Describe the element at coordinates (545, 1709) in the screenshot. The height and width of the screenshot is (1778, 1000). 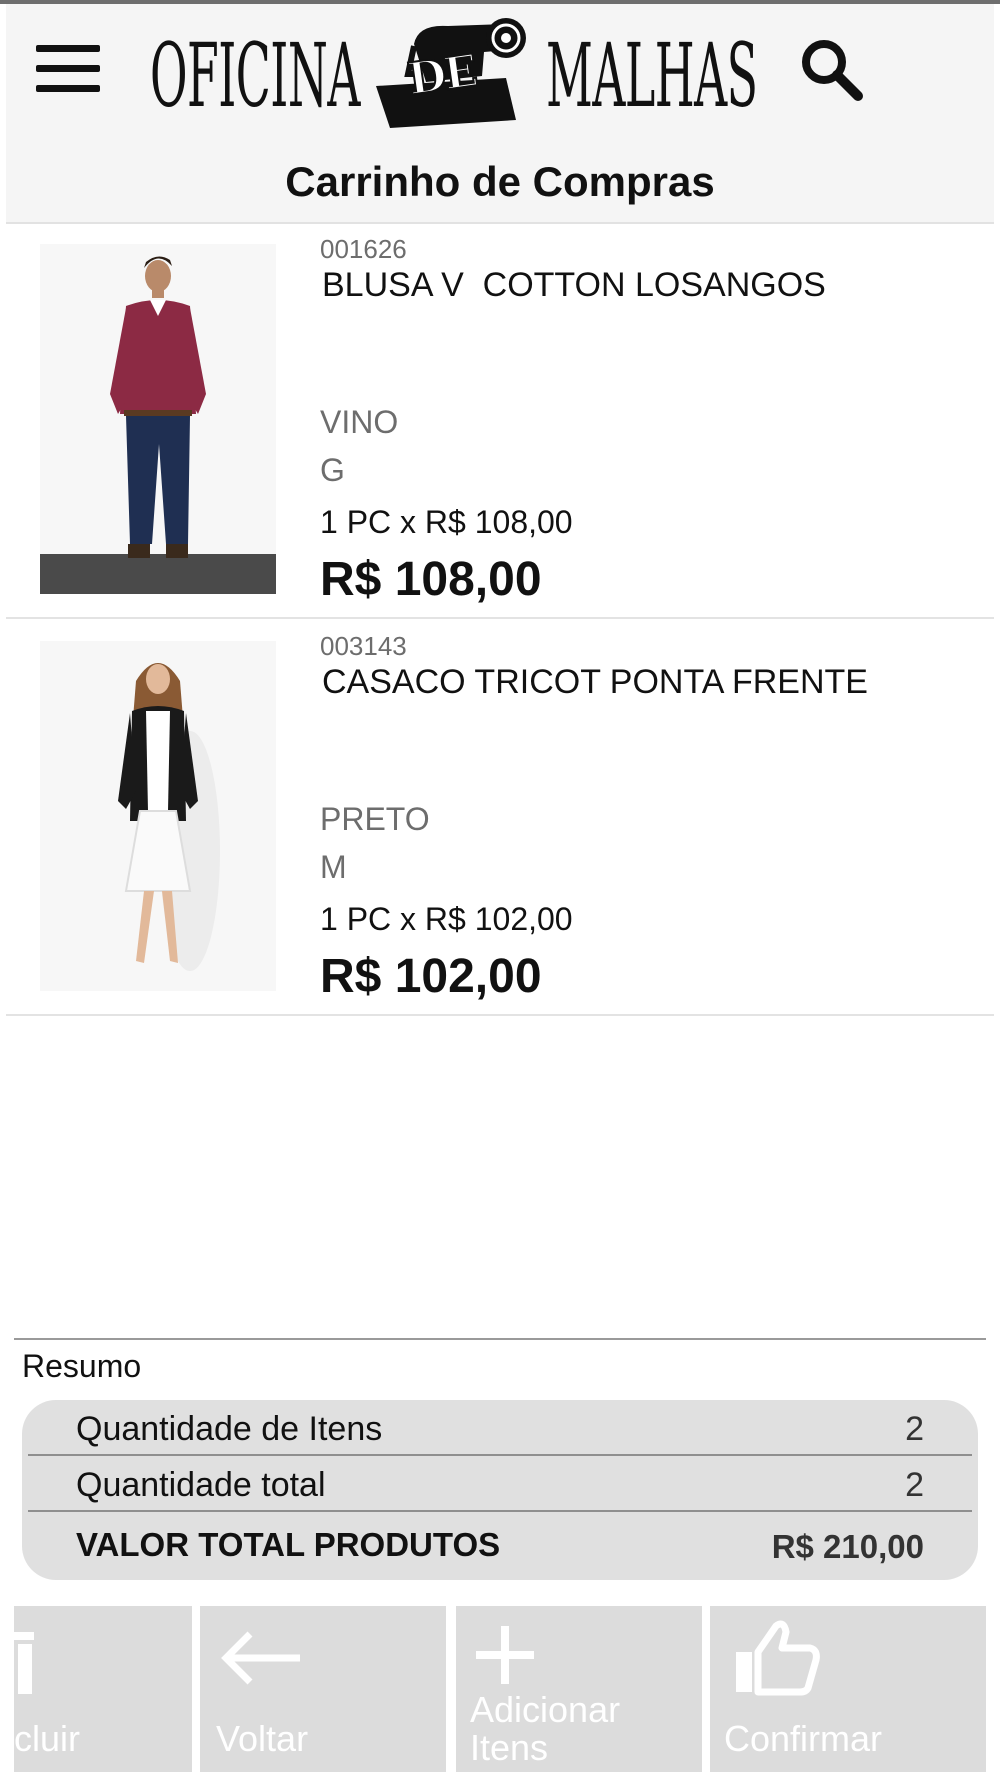
I see `adicionar-label-line1: Adicionar` at that location.